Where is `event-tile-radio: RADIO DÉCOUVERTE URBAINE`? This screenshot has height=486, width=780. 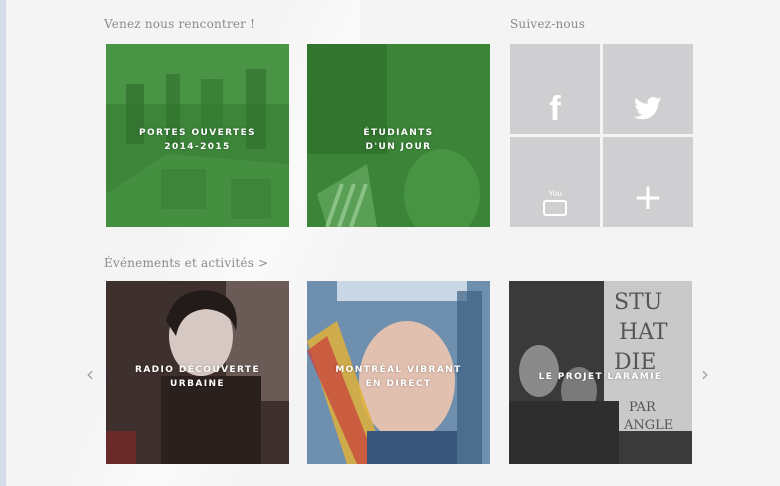 event-tile-radio: RADIO DÉCOUVERTE URBAINE is located at coordinates (197, 372).